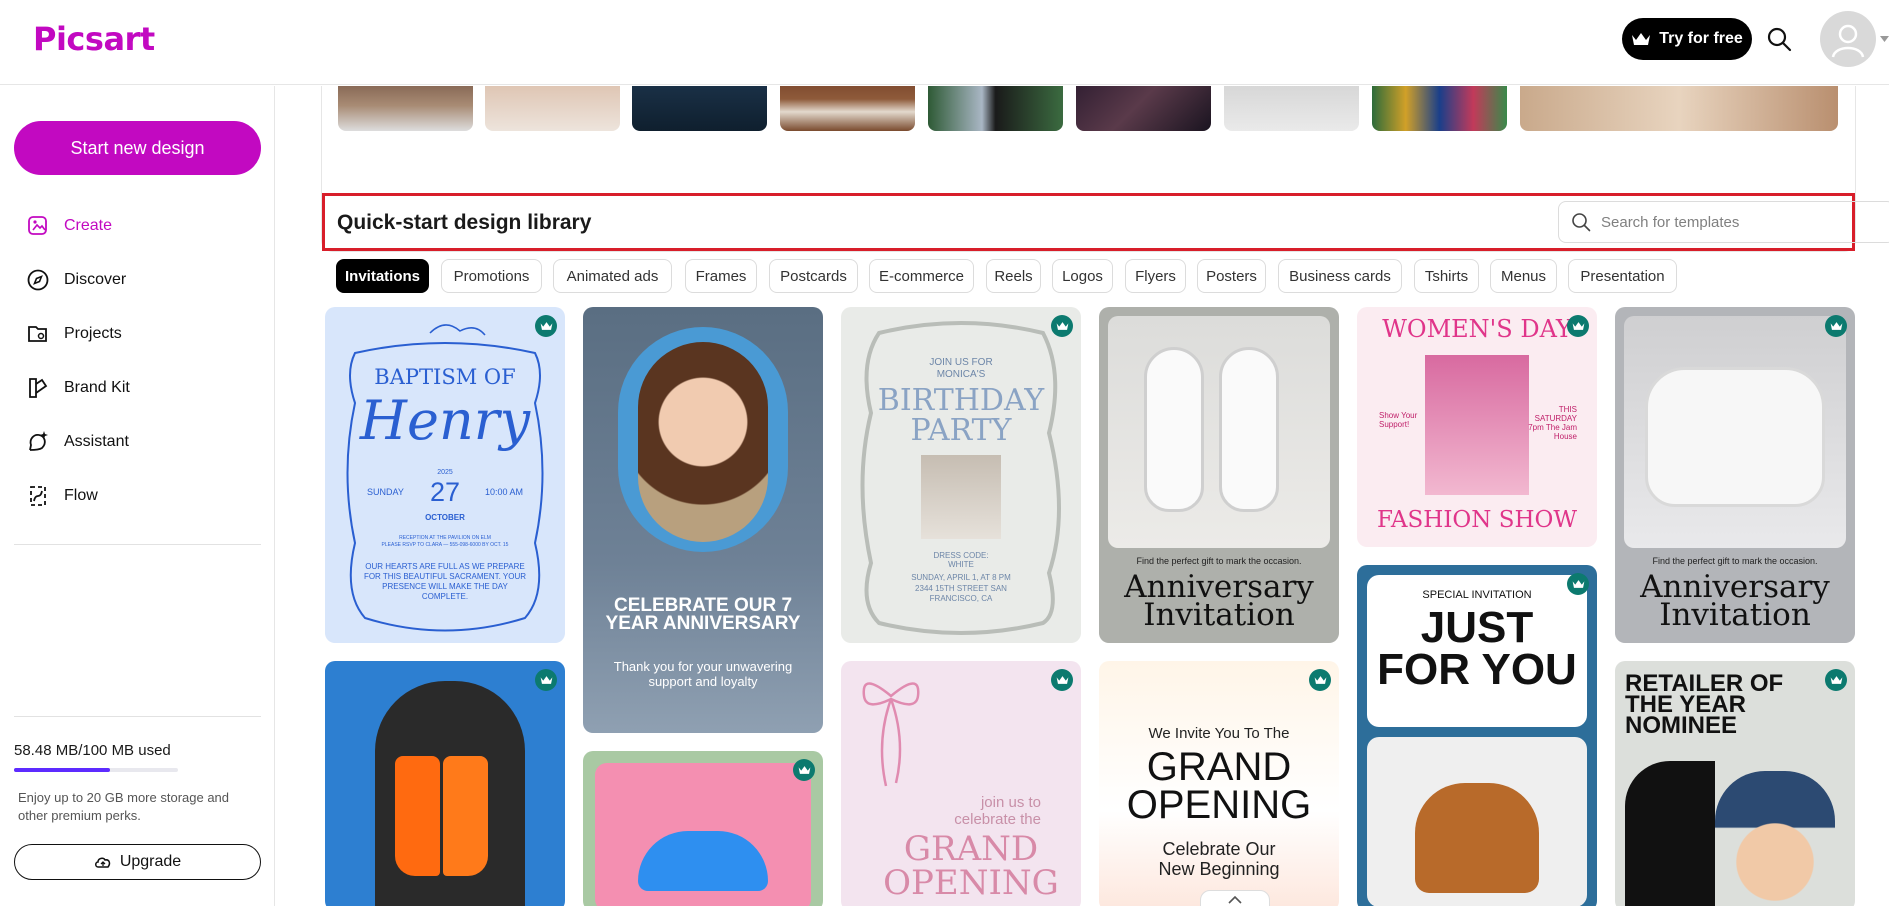 The width and height of the screenshot is (1889, 906). What do you see at coordinates (1704, 704) in the screenshot?
I see `retailer-title: RETAILER OF THE YEAR NOMINEE` at bounding box center [1704, 704].